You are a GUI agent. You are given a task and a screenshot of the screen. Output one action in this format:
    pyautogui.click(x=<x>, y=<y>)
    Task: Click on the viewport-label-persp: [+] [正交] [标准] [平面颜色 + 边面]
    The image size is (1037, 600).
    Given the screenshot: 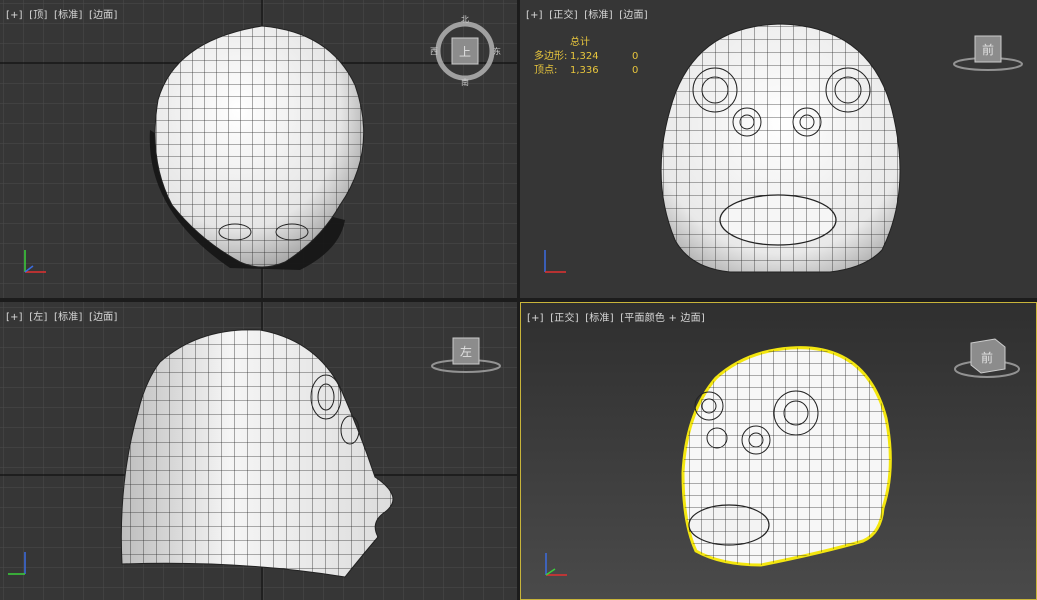 What is the action you would take?
    pyautogui.click(x=617, y=316)
    